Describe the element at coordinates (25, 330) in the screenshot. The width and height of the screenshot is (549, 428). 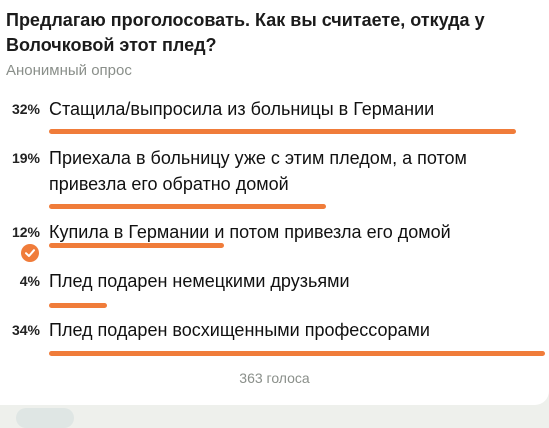
I see `option-percent: 34%` at that location.